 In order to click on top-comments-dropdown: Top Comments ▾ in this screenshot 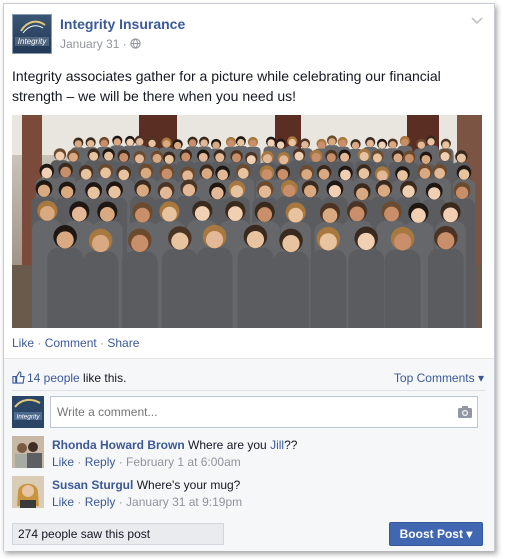, I will do `click(439, 378)`.